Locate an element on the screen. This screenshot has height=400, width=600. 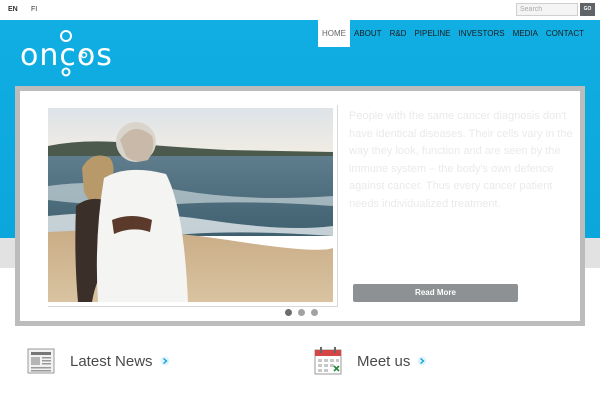
nav-item-rd: R&D is located at coordinates (398, 33).